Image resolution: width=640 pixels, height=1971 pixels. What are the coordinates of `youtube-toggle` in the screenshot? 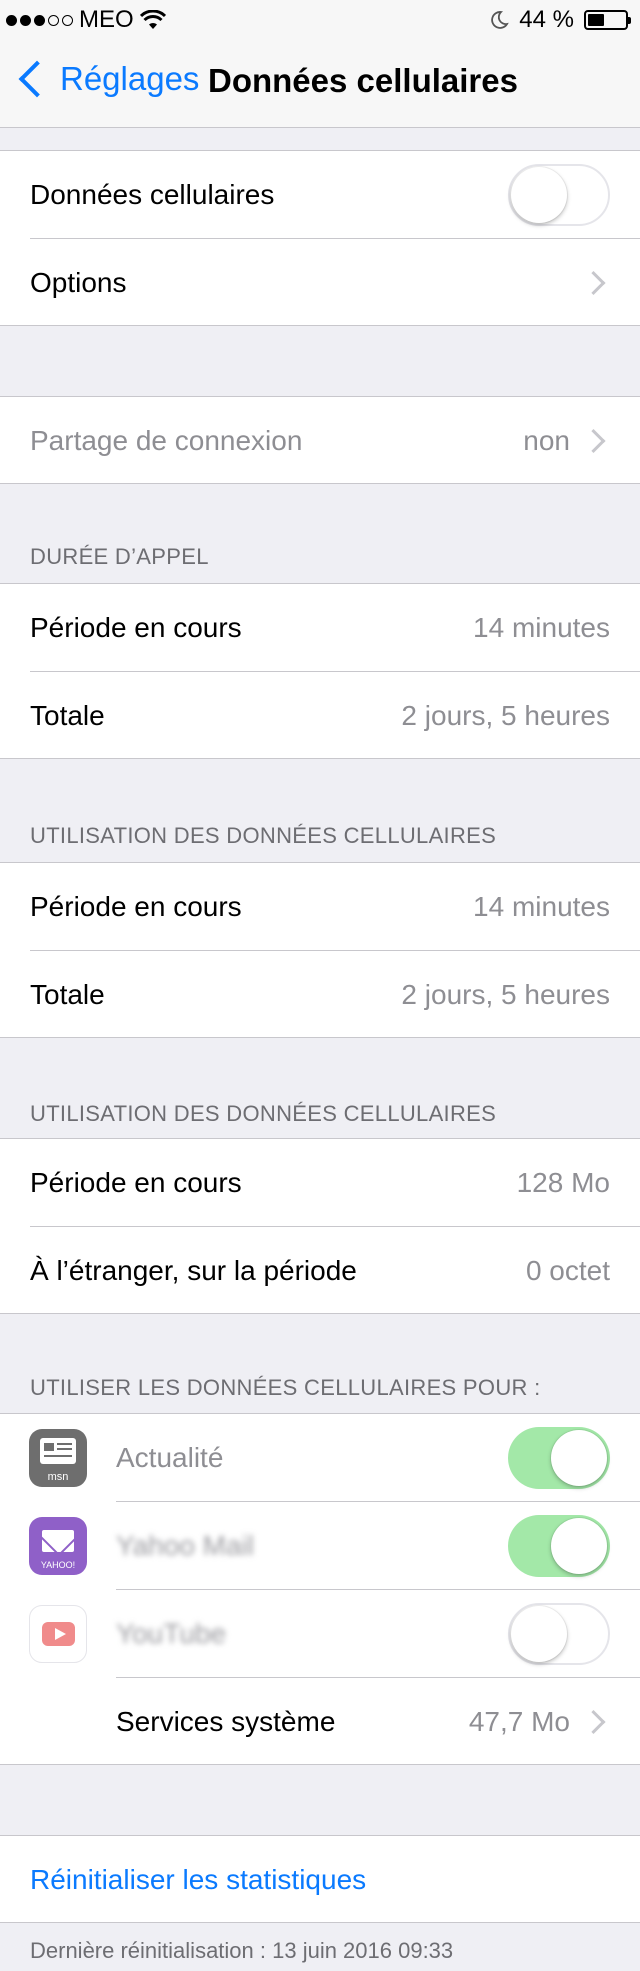 It's located at (559, 1634).